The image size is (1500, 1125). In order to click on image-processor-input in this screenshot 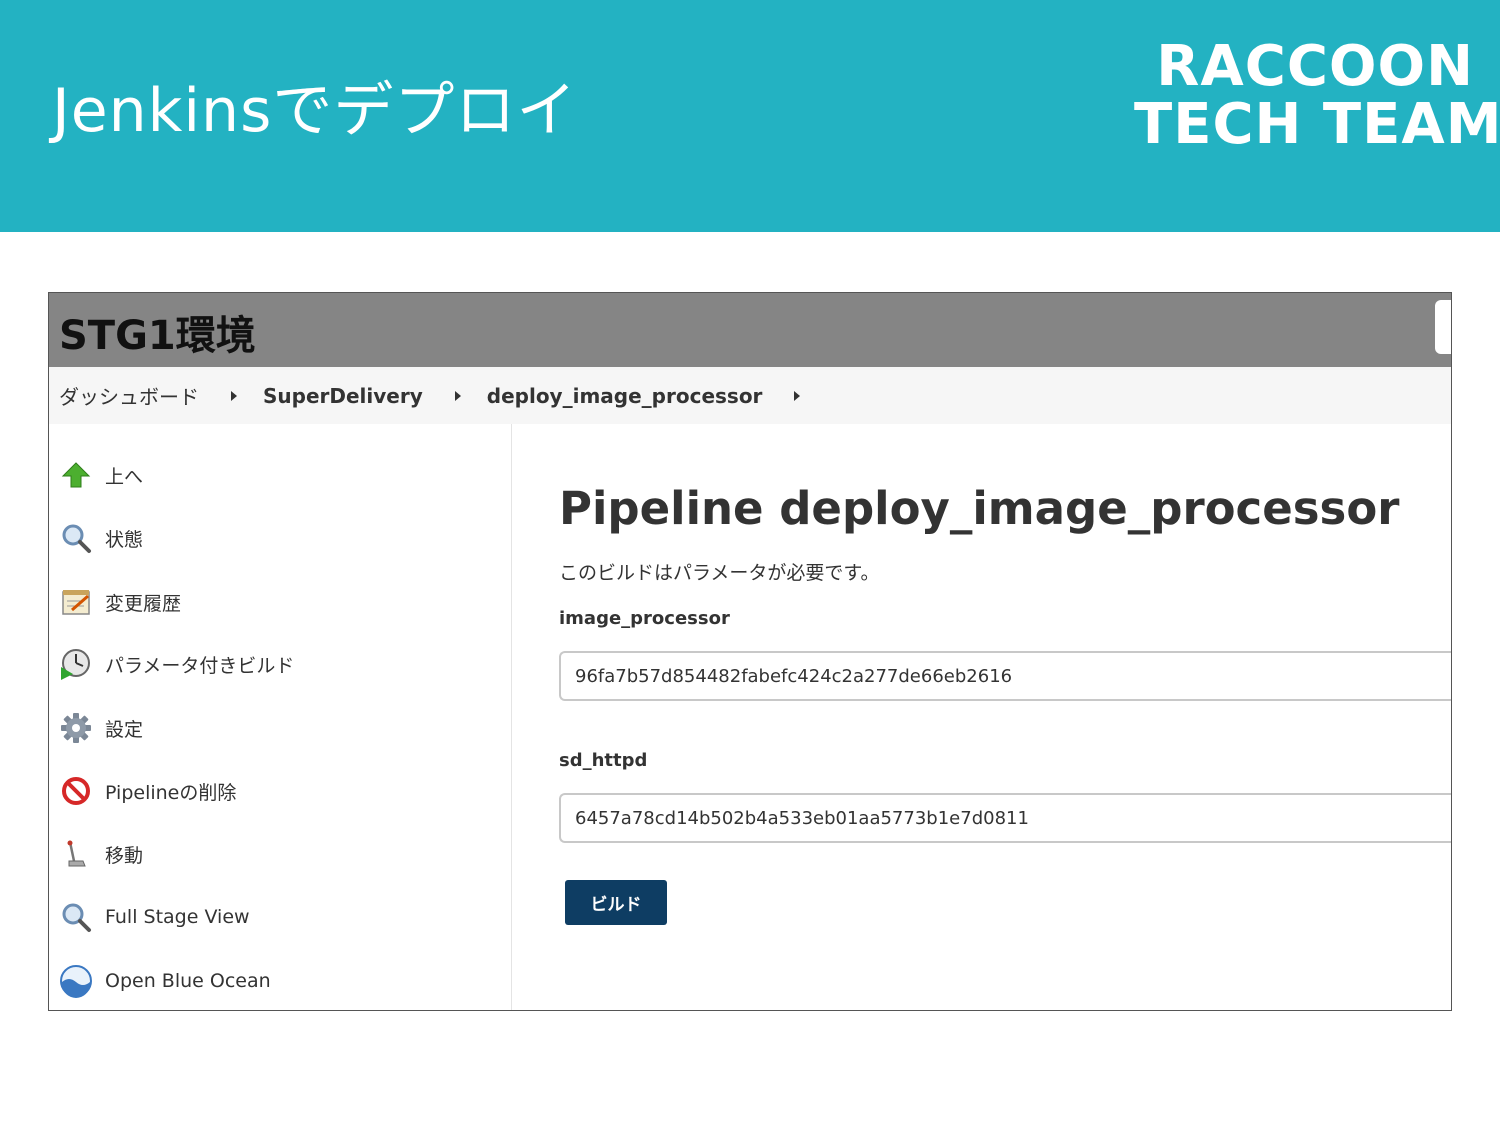, I will do `click(1005, 676)`.